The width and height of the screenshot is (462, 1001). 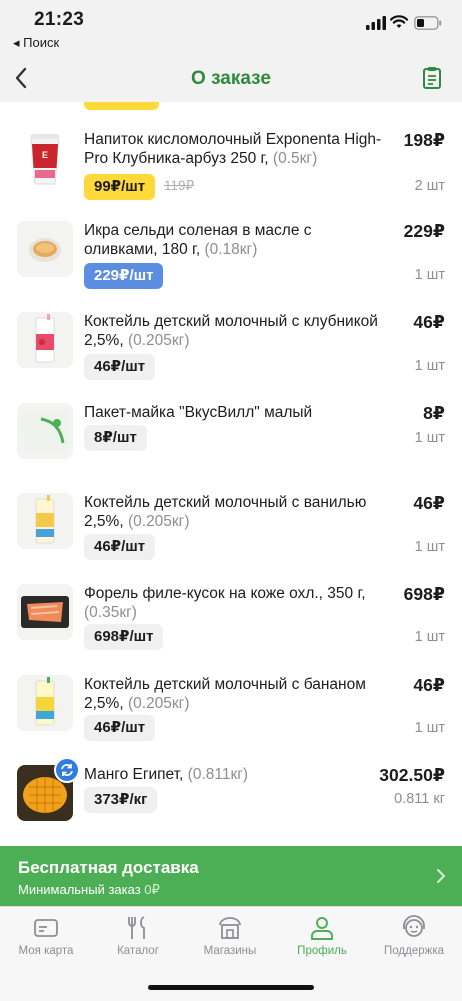 What do you see at coordinates (429, 186) in the screenshot?
I see `item-quantity: 2 шт` at bounding box center [429, 186].